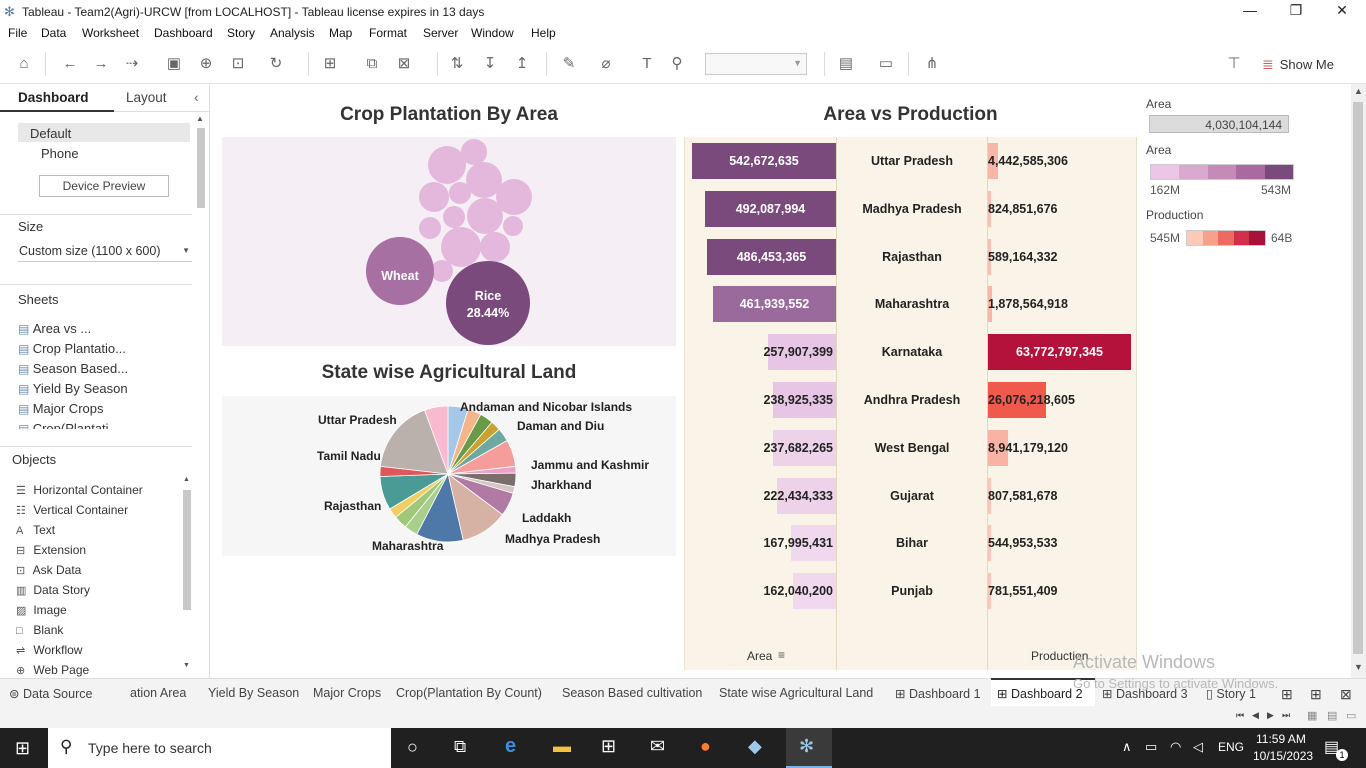 The image size is (1366, 768). I want to click on new-worksheet-icon: ⊞, so click(330, 64).